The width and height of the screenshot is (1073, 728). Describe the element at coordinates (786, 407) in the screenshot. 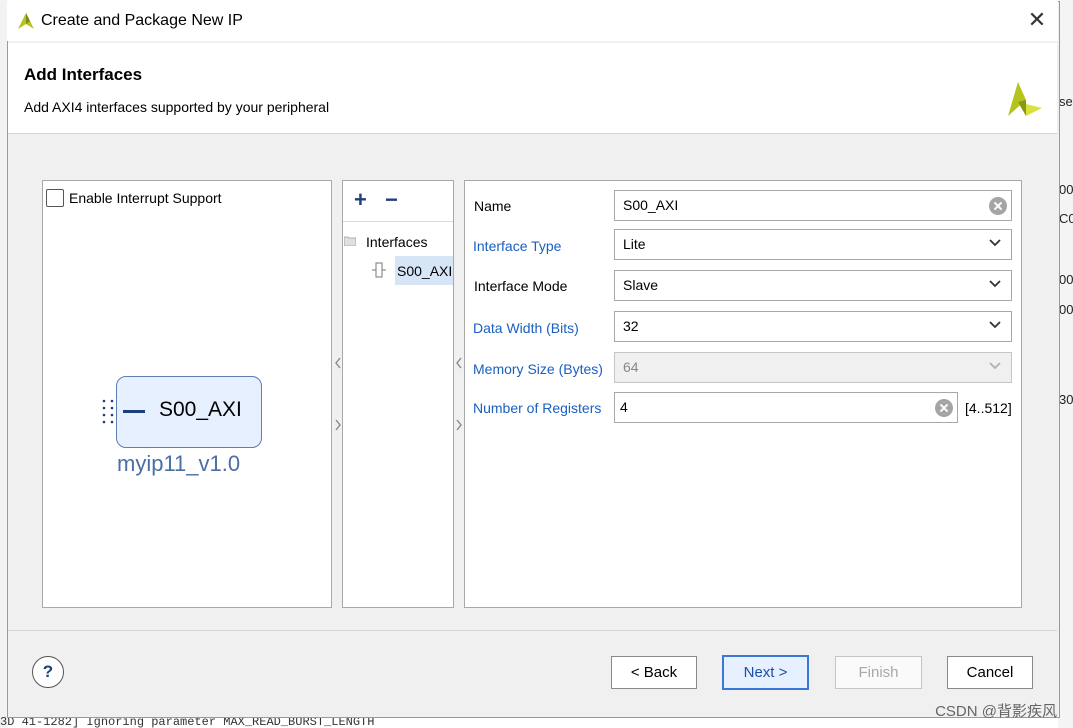

I see `num-registers-input: 4` at that location.